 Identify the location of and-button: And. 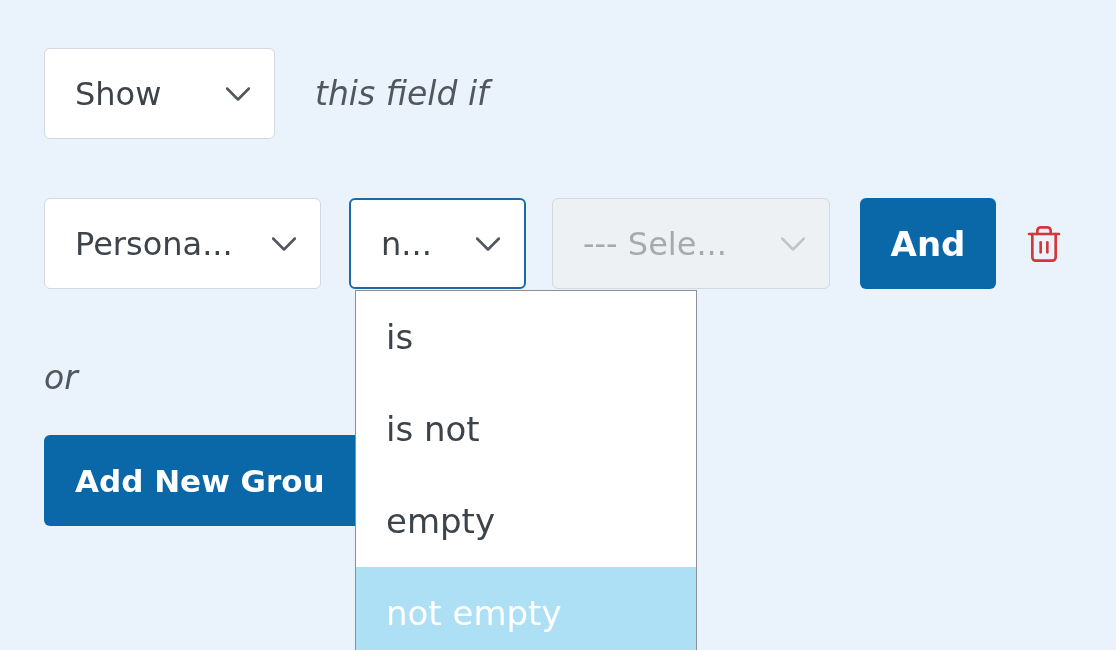
(928, 243).